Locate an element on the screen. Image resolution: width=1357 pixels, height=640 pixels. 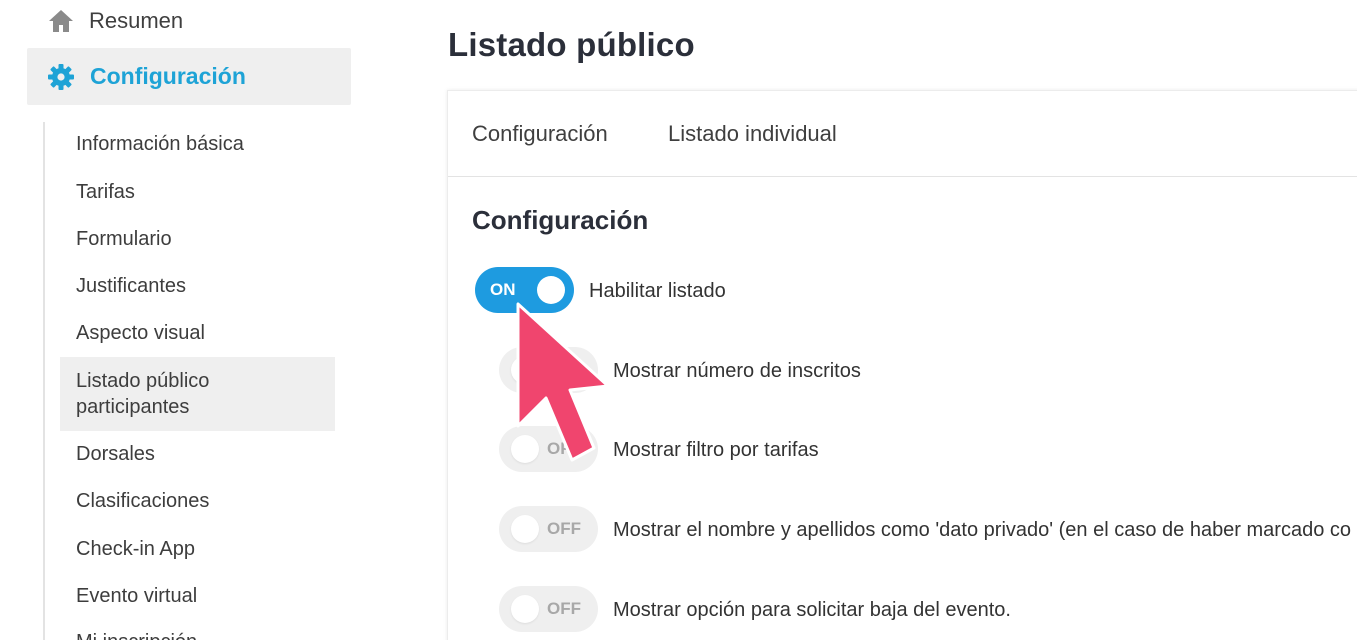
subnav-item-aspecto-visual: Aspecto visual is located at coordinates (140, 333).